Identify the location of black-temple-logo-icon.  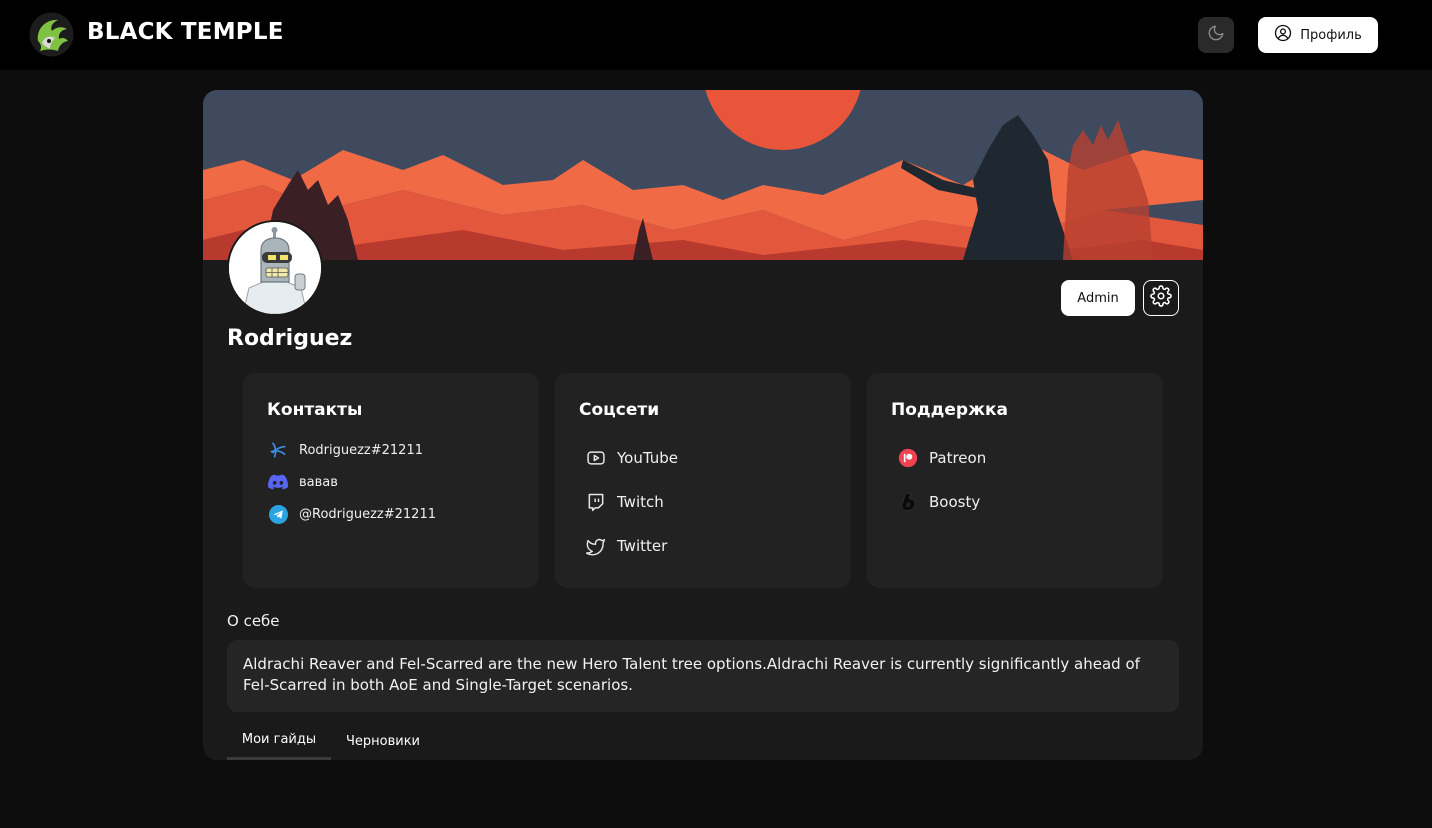
(51, 34).